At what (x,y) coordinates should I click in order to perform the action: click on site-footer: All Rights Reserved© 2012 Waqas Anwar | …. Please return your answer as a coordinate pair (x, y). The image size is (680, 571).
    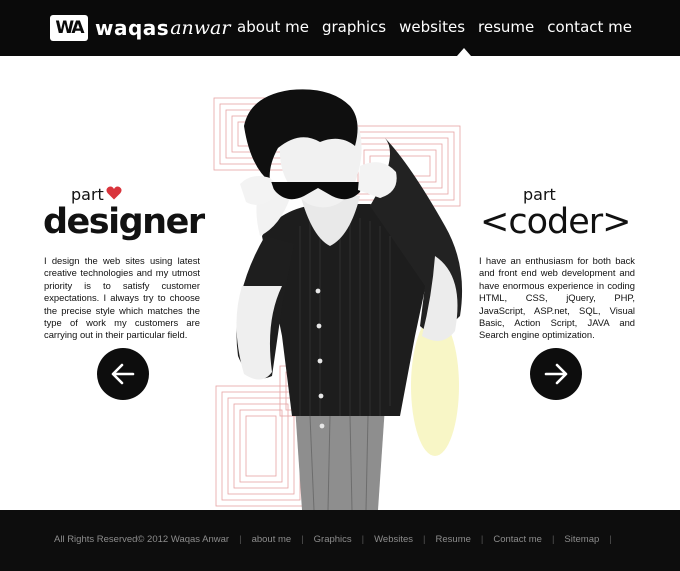
    Looking at the image, I should click on (340, 540).